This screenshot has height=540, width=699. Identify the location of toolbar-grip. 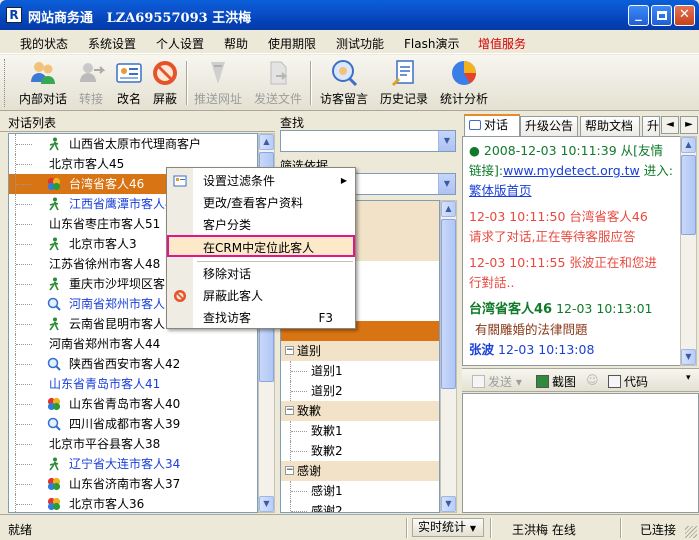
(5, 83).